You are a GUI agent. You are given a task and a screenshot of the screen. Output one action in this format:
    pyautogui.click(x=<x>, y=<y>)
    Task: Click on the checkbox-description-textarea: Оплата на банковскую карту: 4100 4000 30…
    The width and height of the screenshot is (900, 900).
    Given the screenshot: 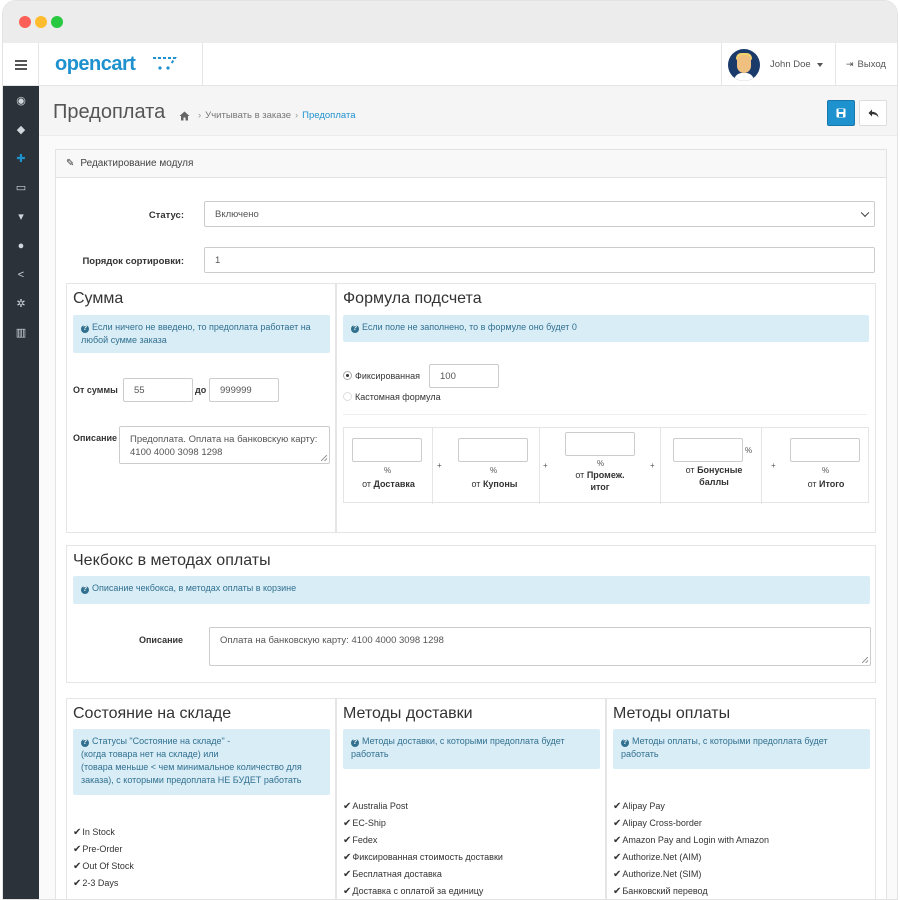 What is the action you would take?
    pyautogui.click(x=540, y=646)
    